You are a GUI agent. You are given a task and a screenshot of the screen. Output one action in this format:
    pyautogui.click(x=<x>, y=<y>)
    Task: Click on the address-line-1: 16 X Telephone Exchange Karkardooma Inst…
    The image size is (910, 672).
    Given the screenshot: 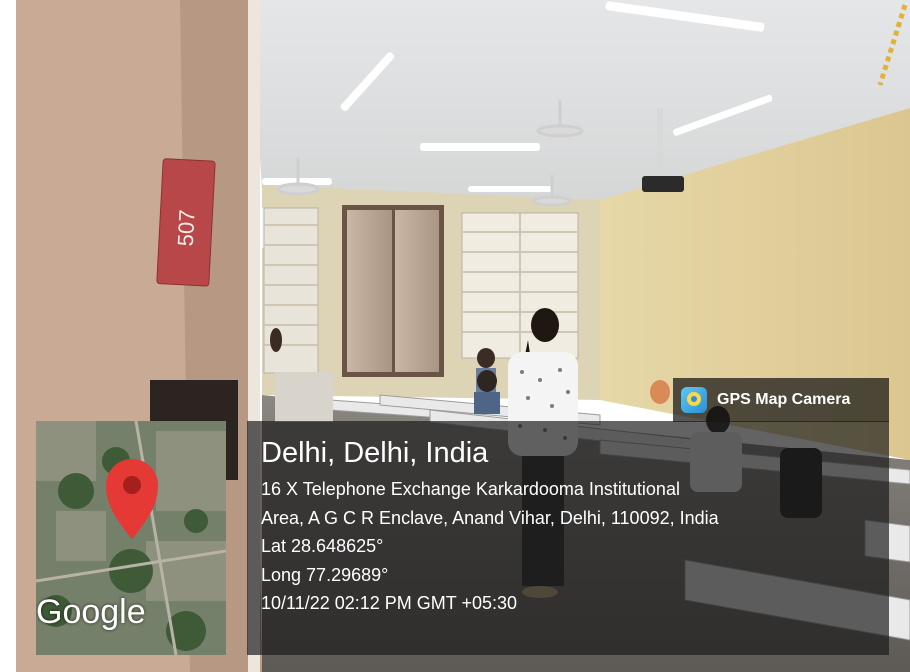 What is the action you would take?
    pyautogui.click(x=470, y=489)
    